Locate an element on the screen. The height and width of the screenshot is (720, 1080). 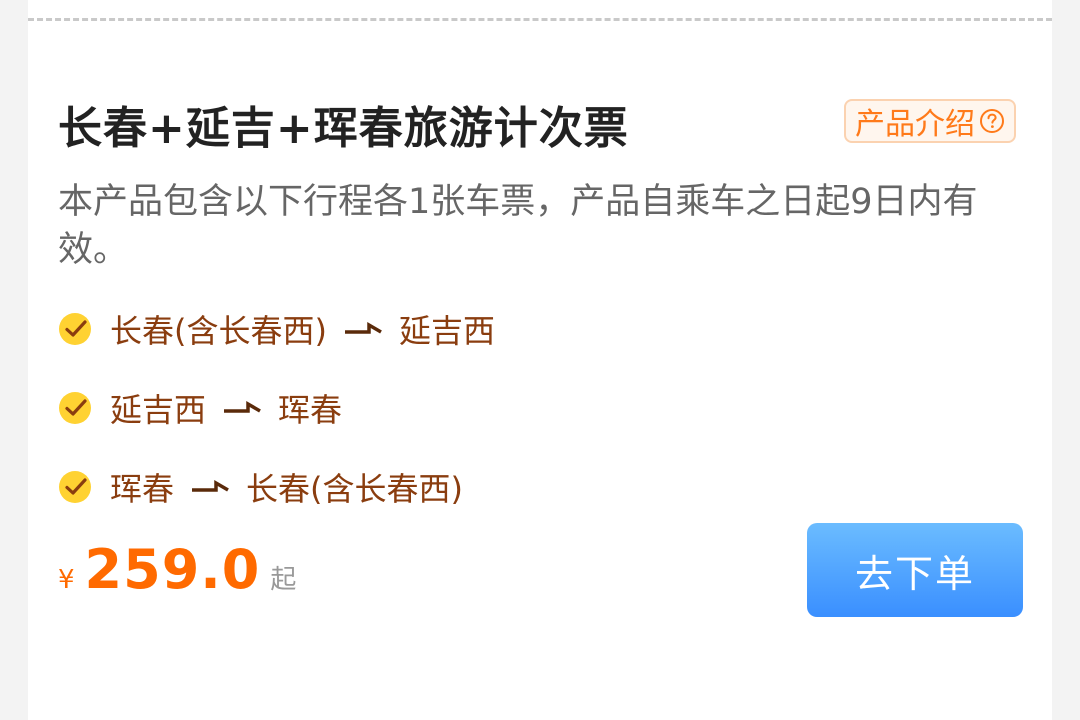
dashed-divider is located at coordinates (540, 19).